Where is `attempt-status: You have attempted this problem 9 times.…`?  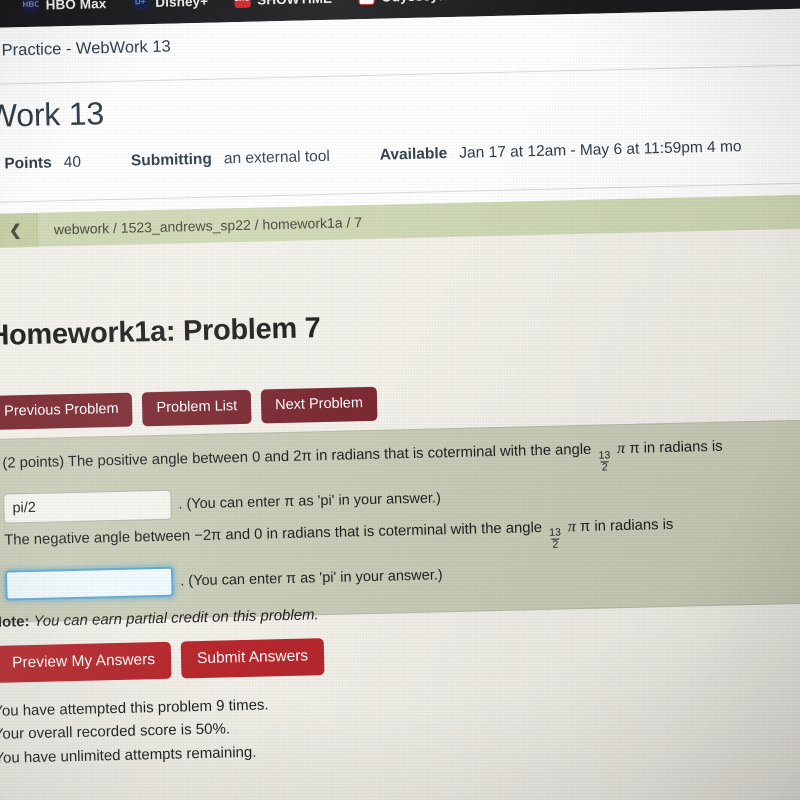 attempt-status: You have attempted this problem 9 times.… is located at coordinates (135, 731).